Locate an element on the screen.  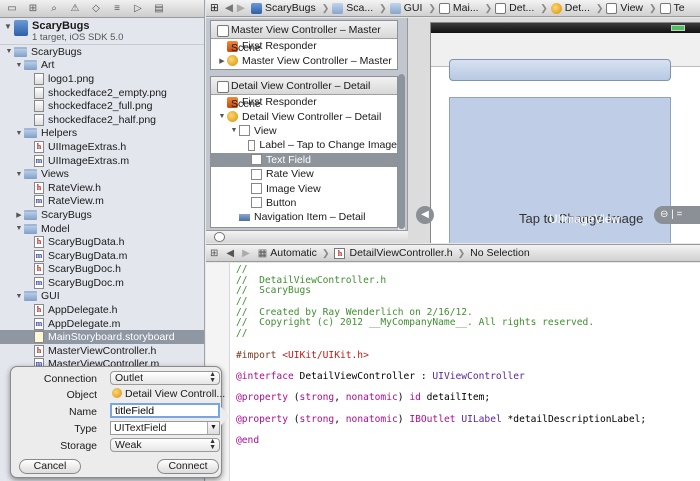
symbol-icon: ⊞ is located at coordinates (33, 9).